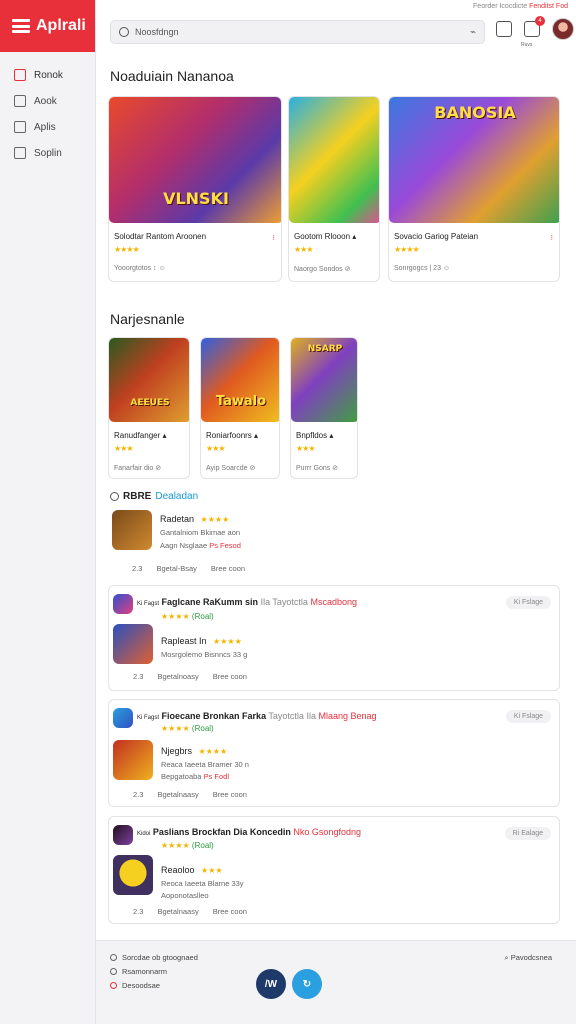 The height and width of the screenshot is (1024, 576). Describe the element at coordinates (333, 602) in the screenshot. I see `head-red: Mscadbong` at that location.